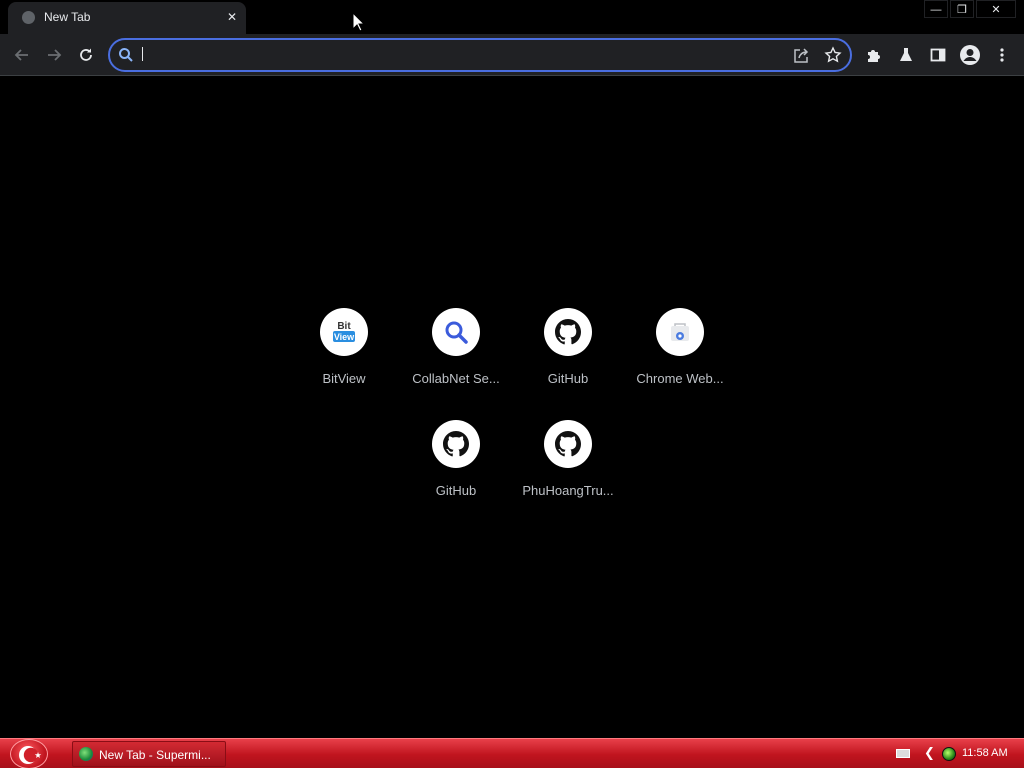 The width and height of the screenshot is (1024, 768). I want to click on window-controls: — ❐ ✕, so click(969, 9).